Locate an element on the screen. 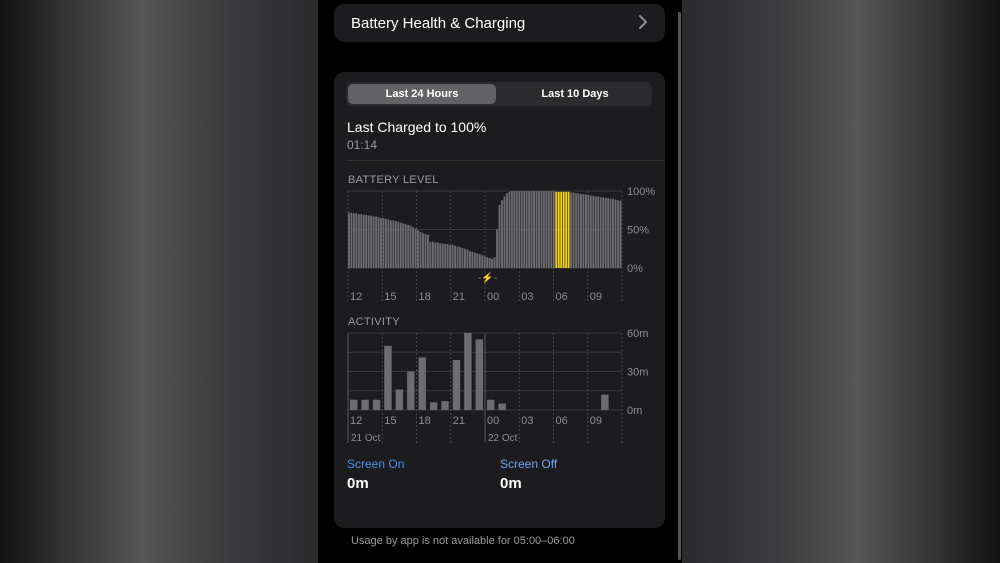 This screenshot has height=563, width=1000. battery-health-row: Battery Health & Charging is located at coordinates (499, 23).